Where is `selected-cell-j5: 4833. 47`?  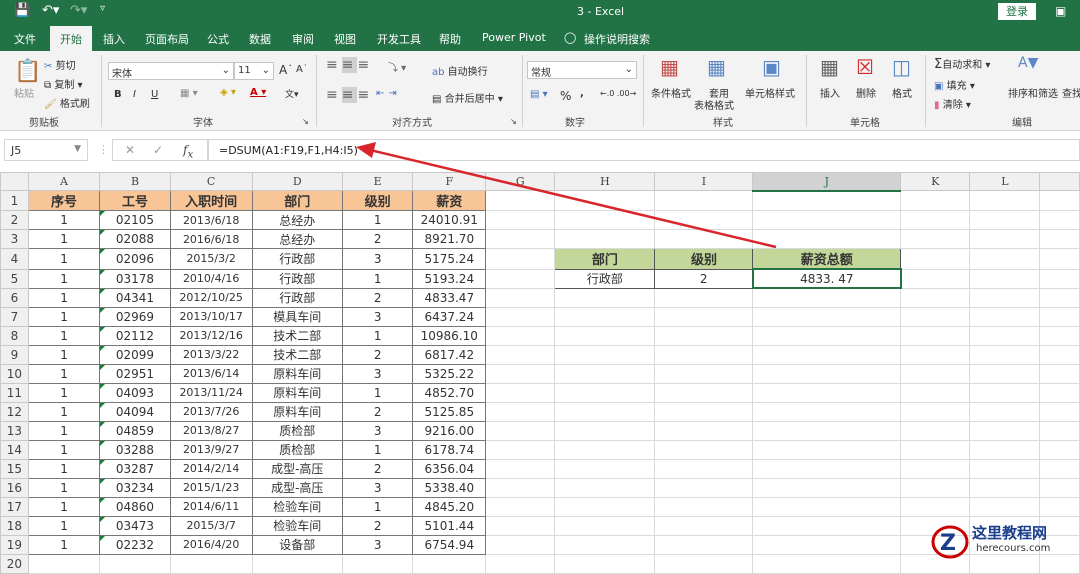 selected-cell-j5: 4833. 47 is located at coordinates (826, 278).